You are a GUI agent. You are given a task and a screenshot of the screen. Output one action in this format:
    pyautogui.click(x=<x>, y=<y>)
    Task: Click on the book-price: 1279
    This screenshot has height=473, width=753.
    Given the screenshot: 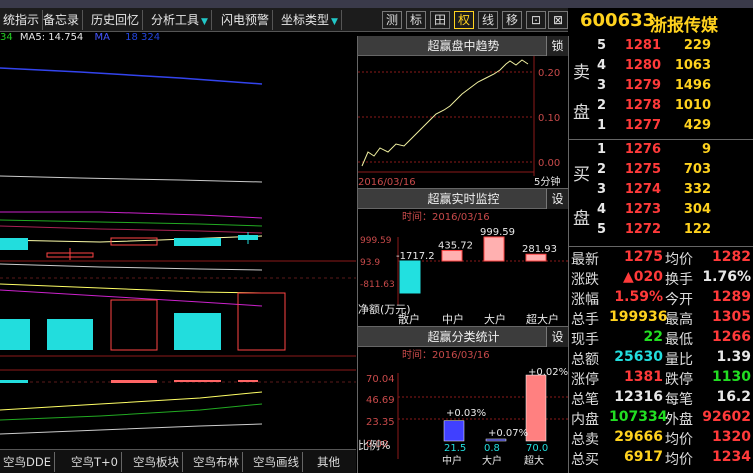 What is the action you would take?
    pyautogui.click(x=642, y=85)
    